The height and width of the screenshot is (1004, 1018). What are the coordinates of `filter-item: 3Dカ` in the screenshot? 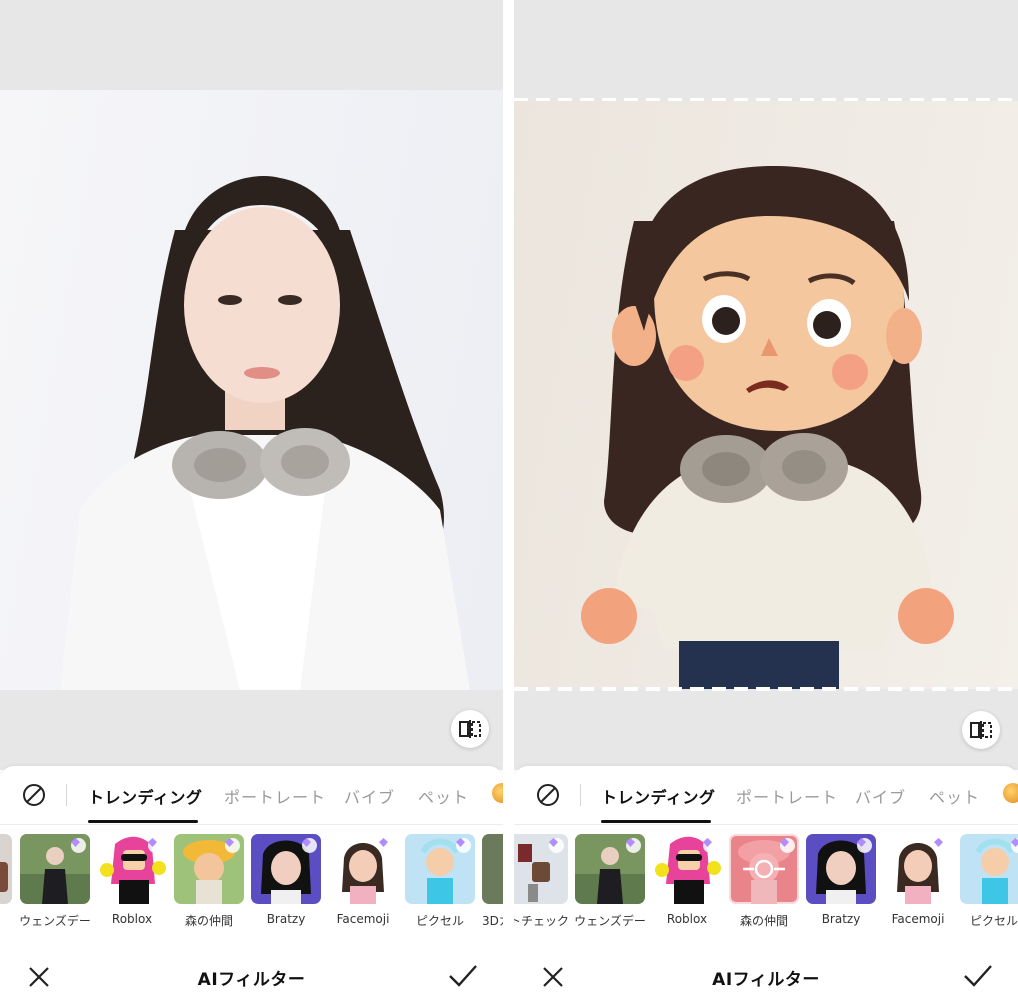 It's located at (492, 881).